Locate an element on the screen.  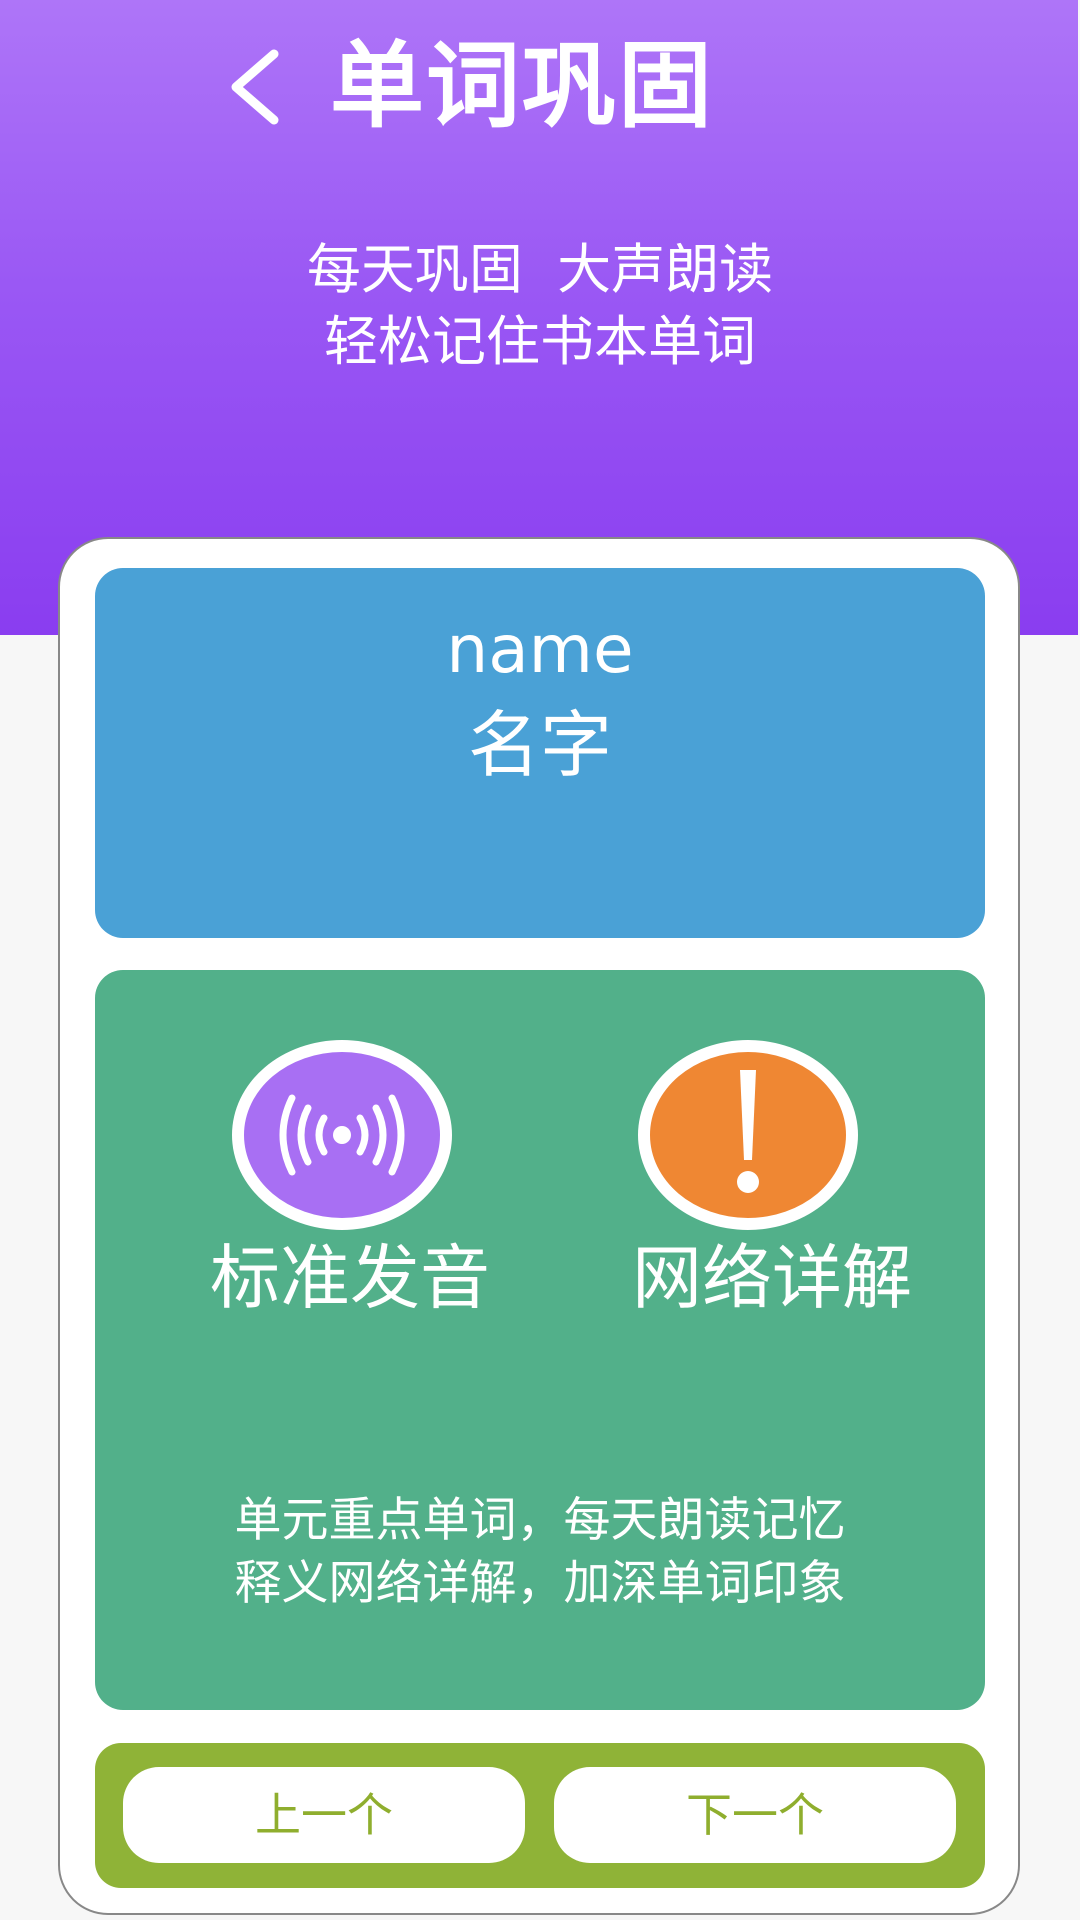
details-circle is located at coordinates (748, 1135).